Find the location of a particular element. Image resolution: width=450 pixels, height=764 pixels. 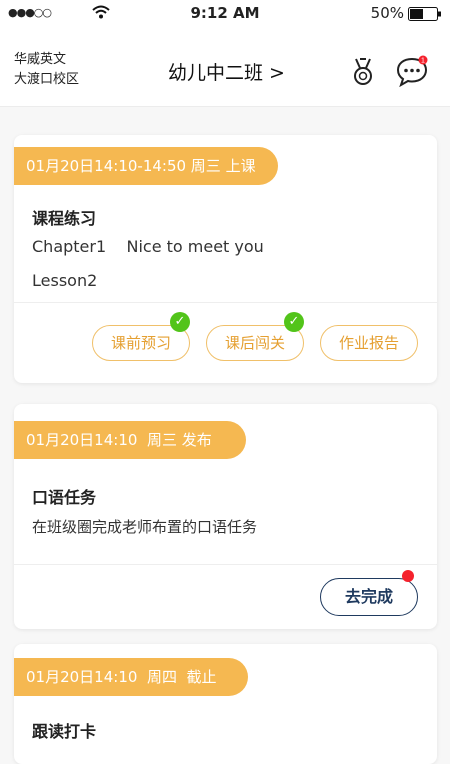

class-selector: 幼儿中二班 > is located at coordinates (226, 71).